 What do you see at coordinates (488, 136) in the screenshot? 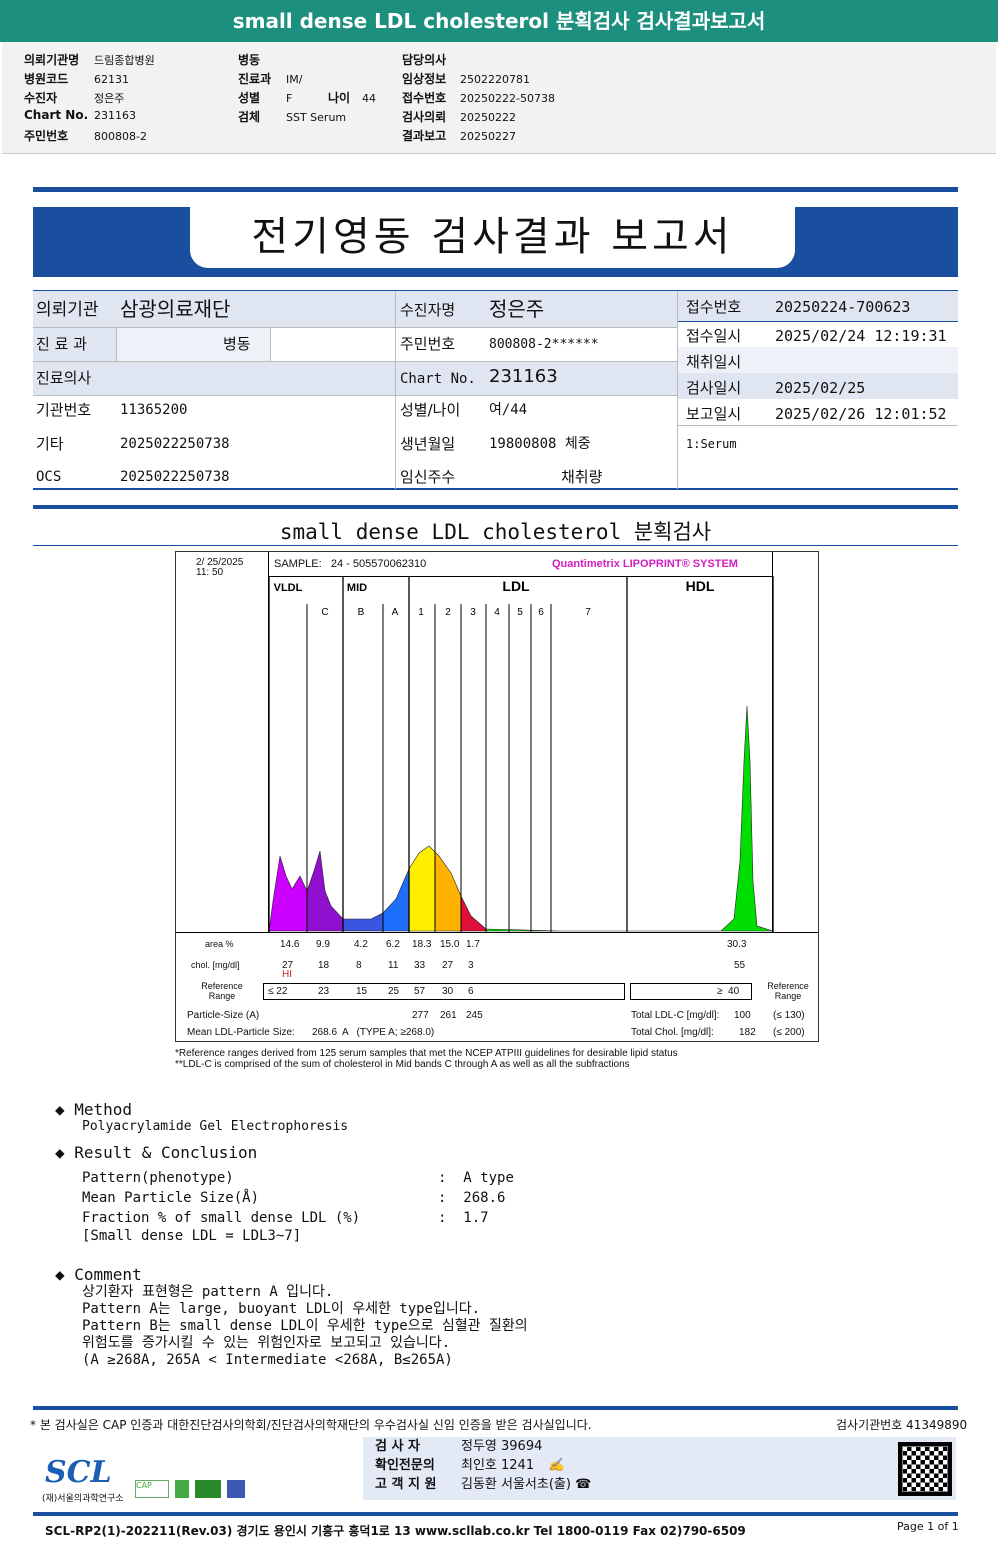
I see `value: 20250227` at bounding box center [488, 136].